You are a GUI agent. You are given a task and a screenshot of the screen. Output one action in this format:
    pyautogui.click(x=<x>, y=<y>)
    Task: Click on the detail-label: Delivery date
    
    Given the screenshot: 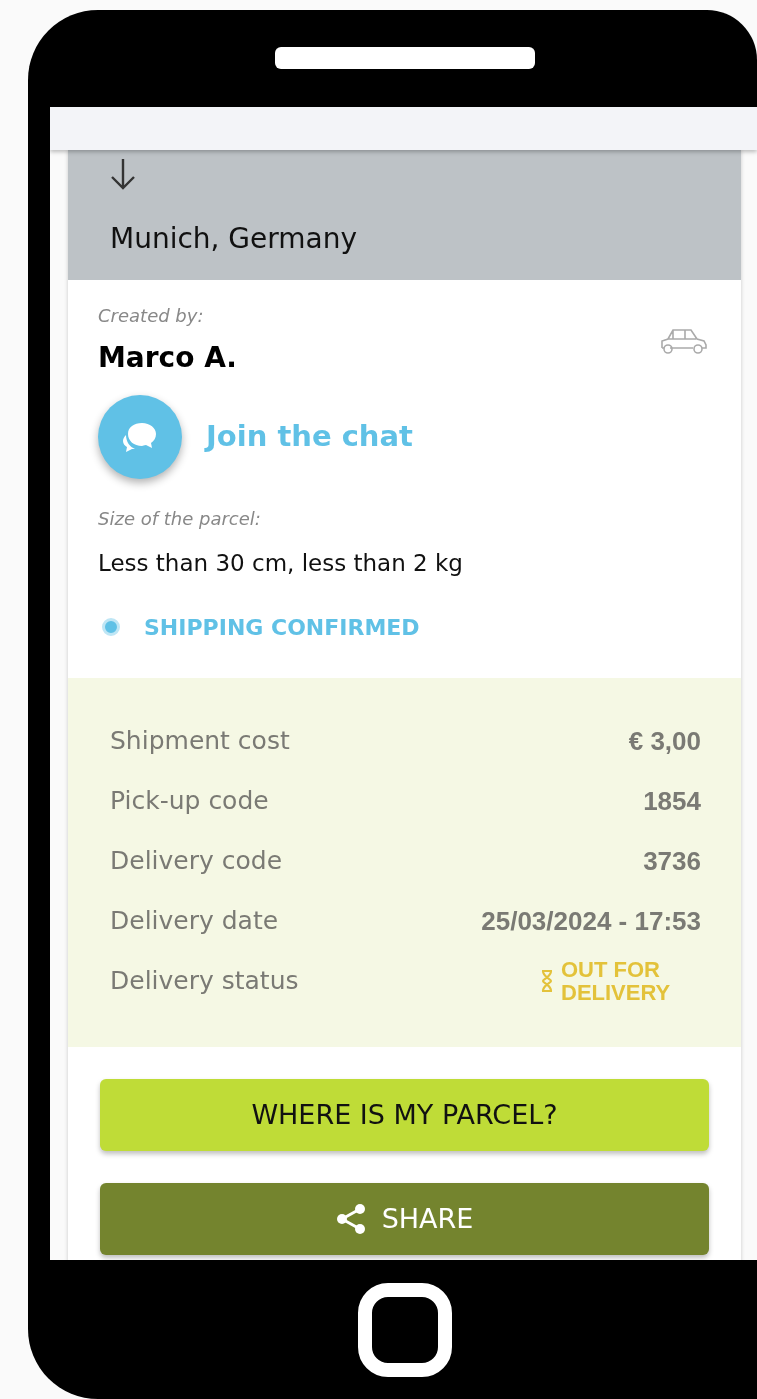 What is the action you would take?
    pyautogui.click(x=194, y=921)
    